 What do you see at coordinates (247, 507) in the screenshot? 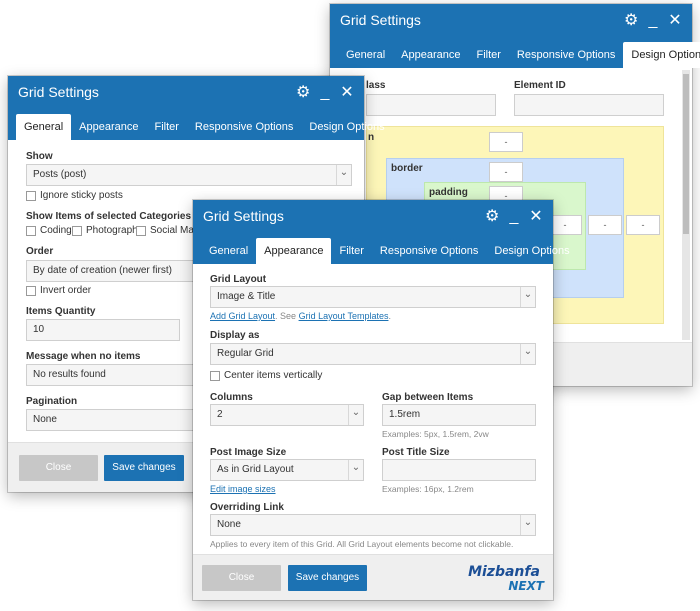
I see `overriding-link-label: Overriding Link` at bounding box center [247, 507].